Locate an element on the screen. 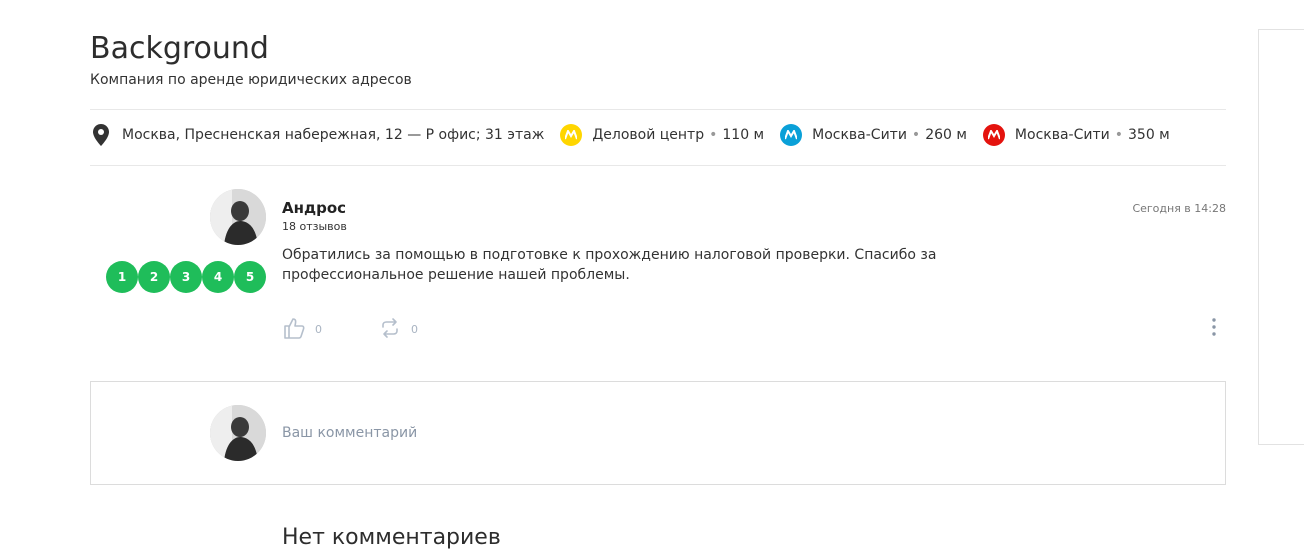  review-date: Сегодня в 14:28 is located at coordinates (1179, 208).